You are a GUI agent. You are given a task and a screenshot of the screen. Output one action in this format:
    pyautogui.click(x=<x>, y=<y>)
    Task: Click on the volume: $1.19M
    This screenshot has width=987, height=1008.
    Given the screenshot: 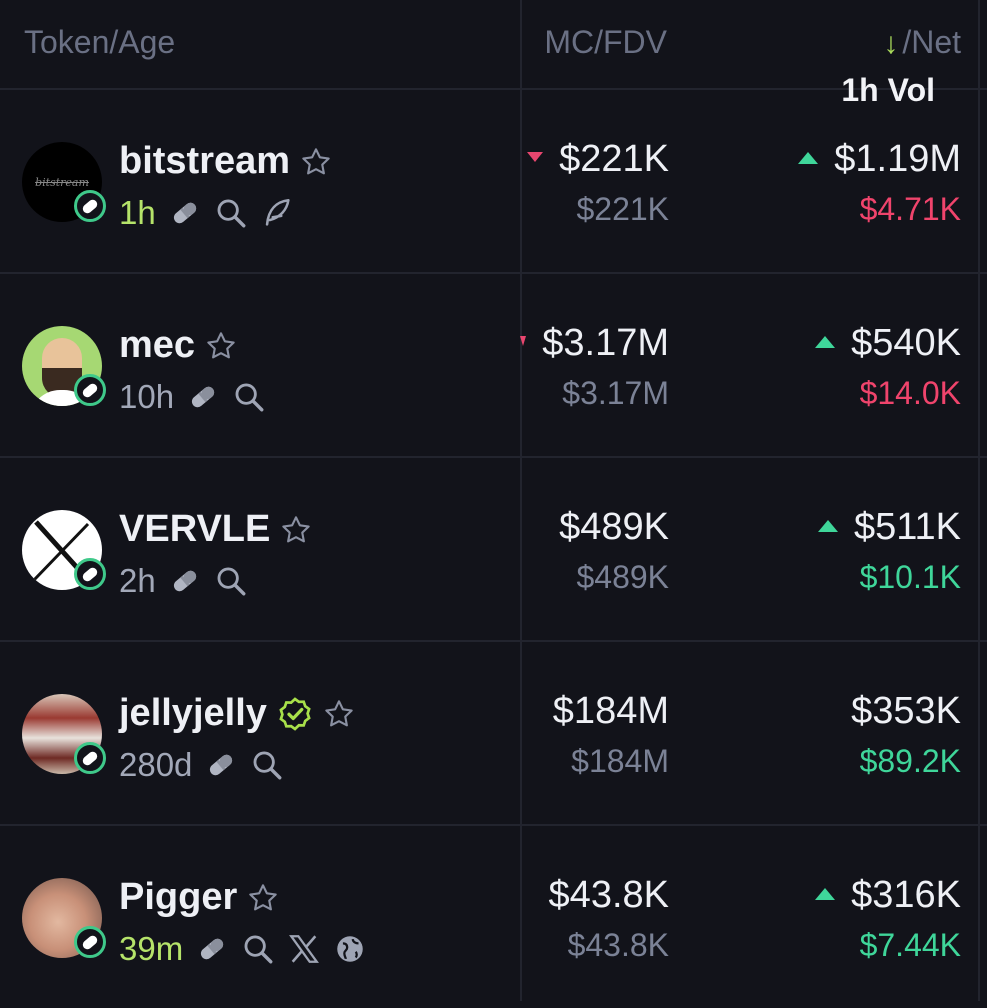 What is the action you would take?
    pyautogui.click(x=879, y=159)
    